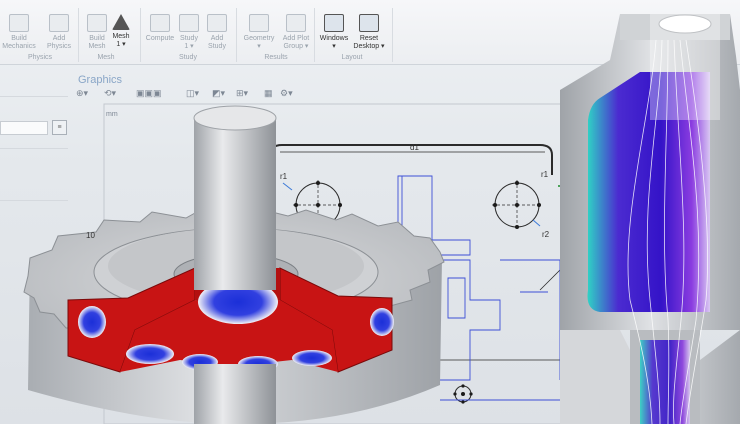  I want to click on axis-tick-label: 10, so click(90, 235).